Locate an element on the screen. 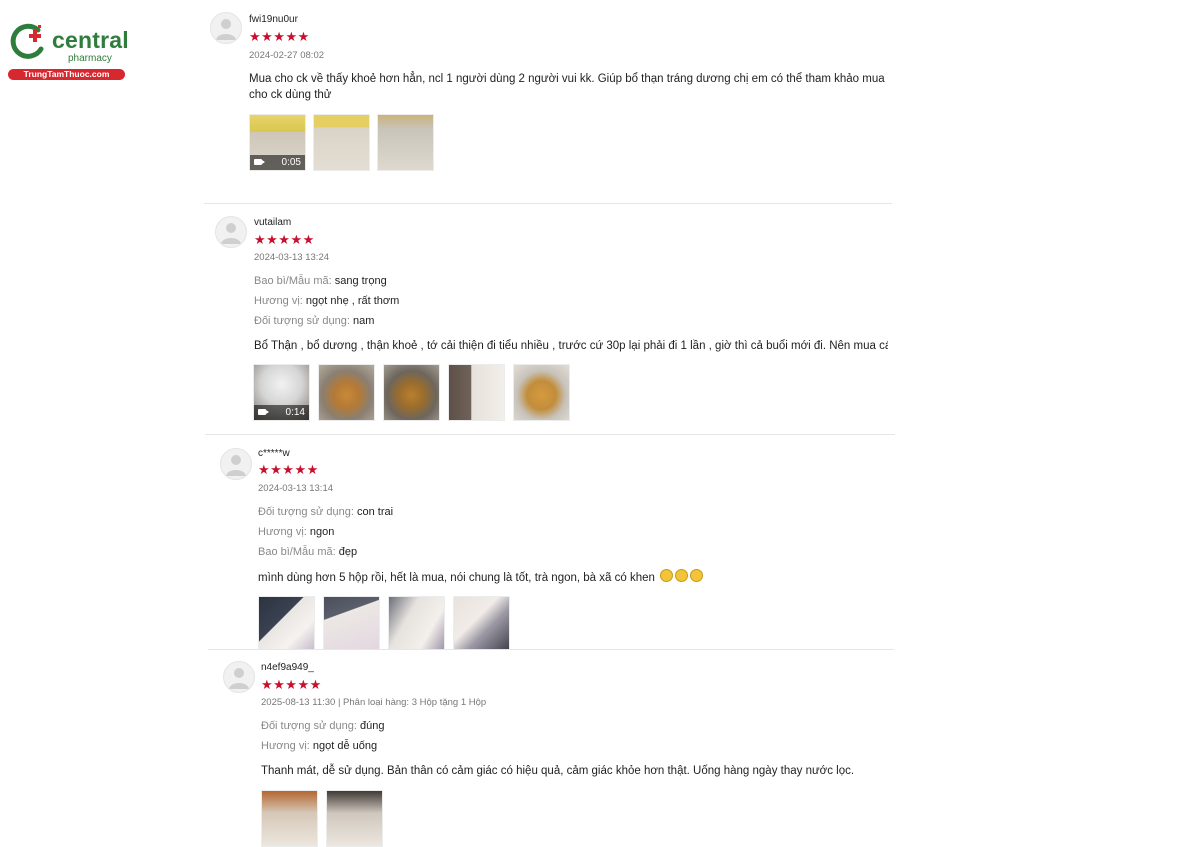 This screenshot has width=1200, height=847. review-attribute-target: Đối tượng sử dụng: con trai is located at coordinates (325, 512).